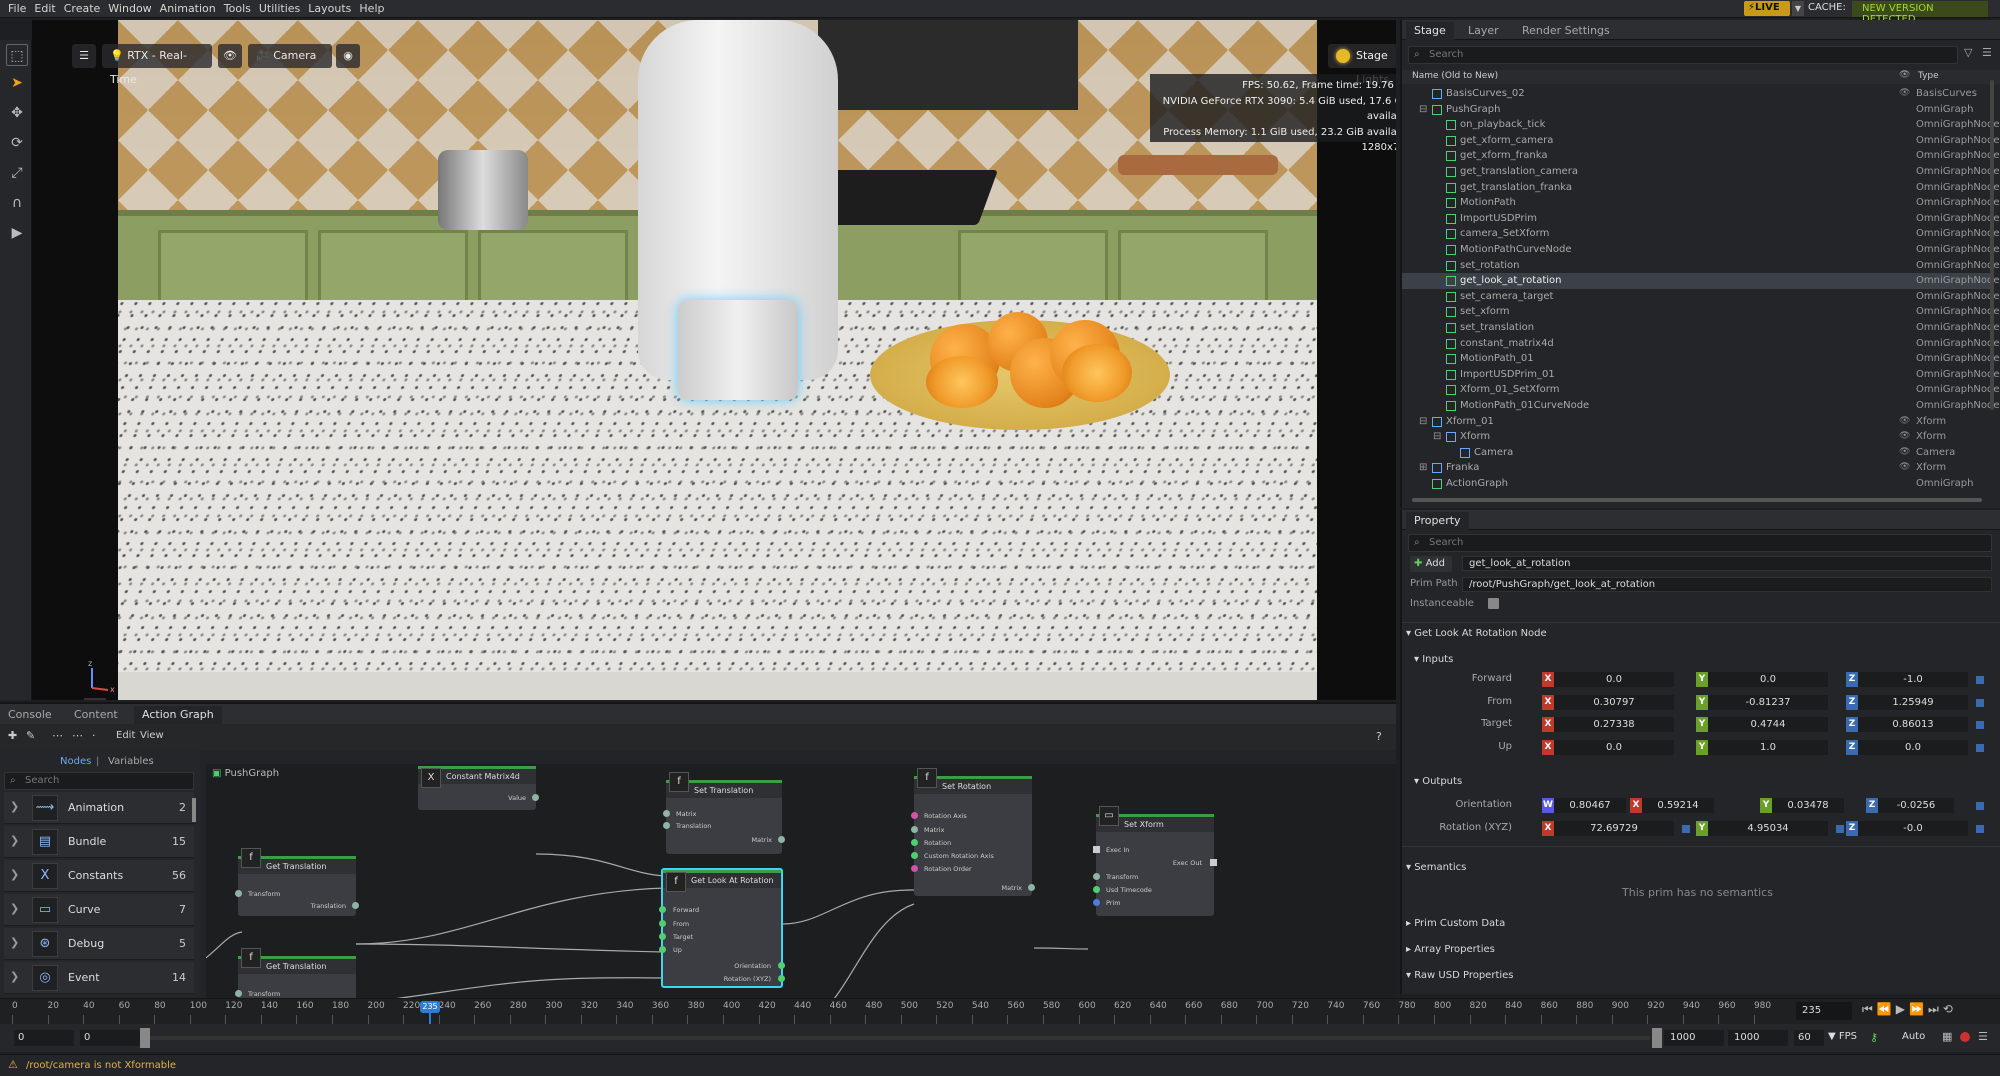  Describe the element at coordinates (1697, 437) in the screenshot. I see `stage-tree-row: ⊟ Xform 👁 Xform` at that location.